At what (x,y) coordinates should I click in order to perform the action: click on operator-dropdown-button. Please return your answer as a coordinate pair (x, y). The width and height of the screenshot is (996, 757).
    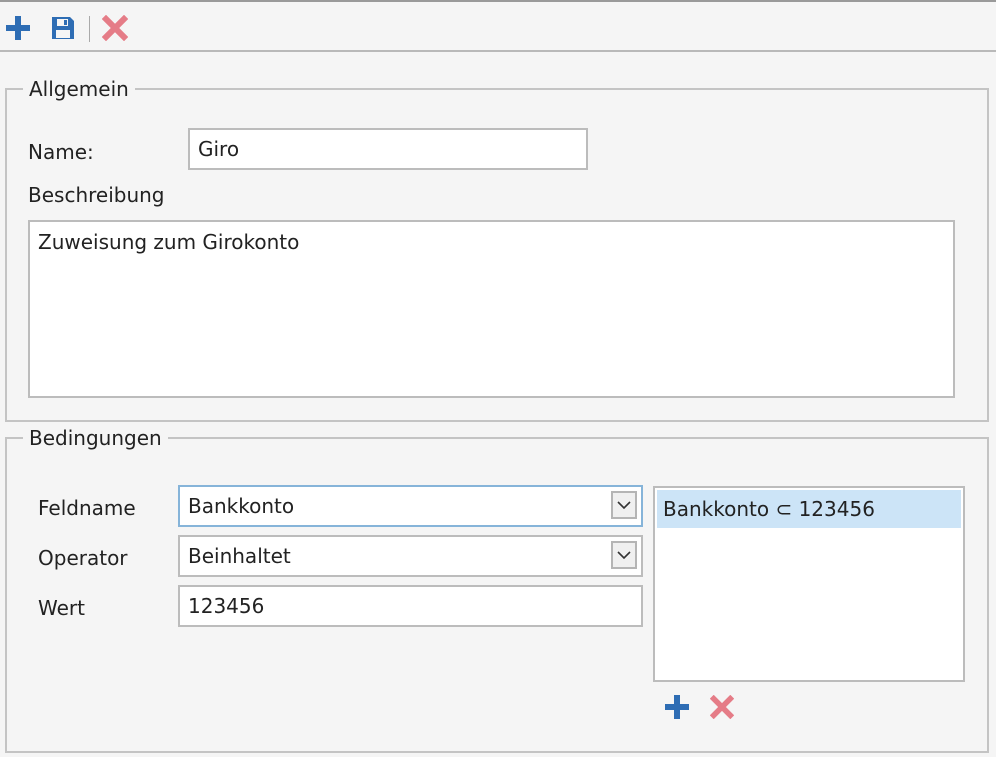
    Looking at the image, I should click on (624, 555).